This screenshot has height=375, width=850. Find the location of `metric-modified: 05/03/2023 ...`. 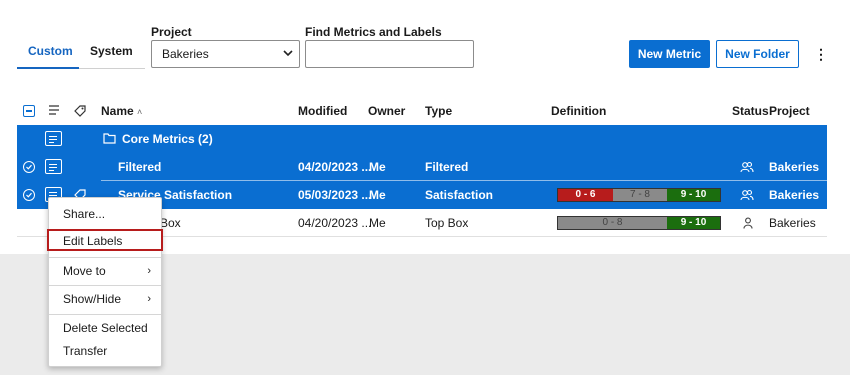

metric-modified: 05/03/2023 ... is located at coordinates (334, 195).